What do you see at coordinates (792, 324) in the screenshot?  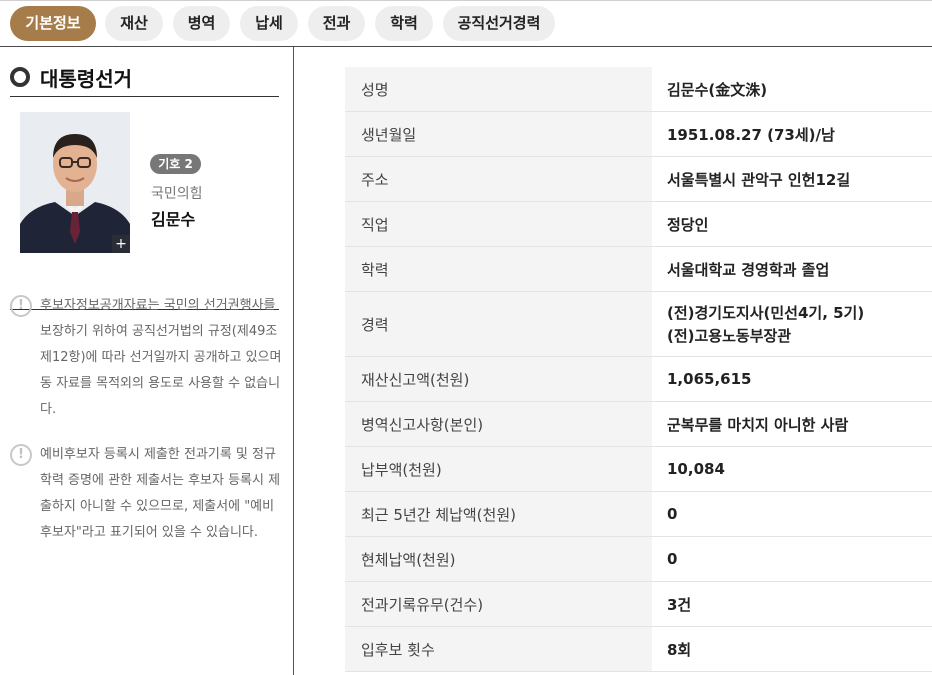 I see `row-value: (전)경기도지사(민선4기, 5기) (전)고용노동부장관` at bounding box center [792, 324].